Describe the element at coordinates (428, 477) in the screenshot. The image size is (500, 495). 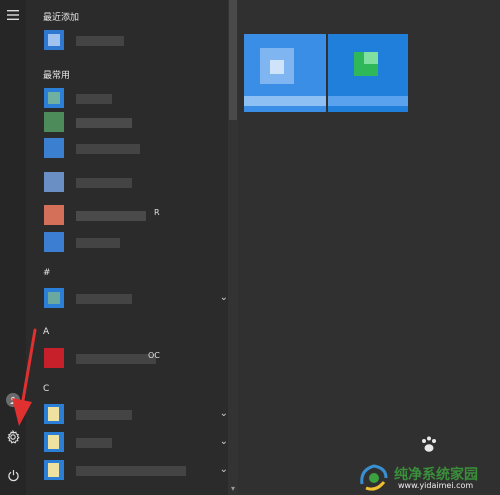
I see `watermark: 纯净系统家园 www.yidaimei.com` at that location.